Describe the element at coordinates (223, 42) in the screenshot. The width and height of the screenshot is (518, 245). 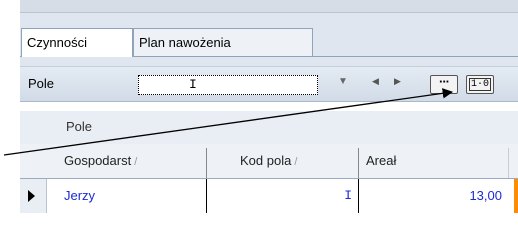
I see `tab-plan-nawozenia: Plan nawożenia` at that location.